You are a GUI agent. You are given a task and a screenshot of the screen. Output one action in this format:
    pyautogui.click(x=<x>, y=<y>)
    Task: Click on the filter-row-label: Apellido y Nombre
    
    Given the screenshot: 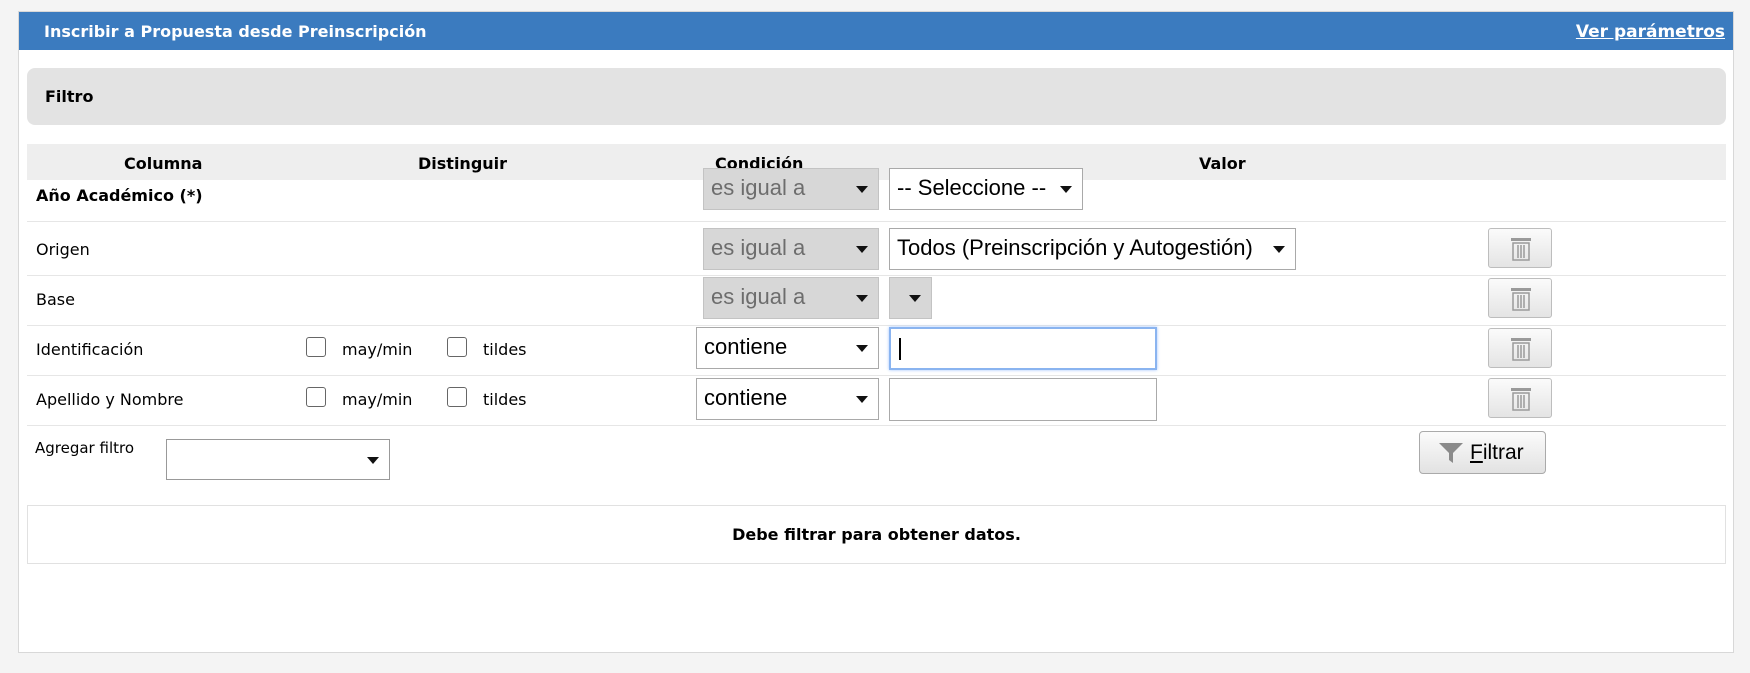 What is the action you would take?
    pyautogui.click(x=110, y=399)
    